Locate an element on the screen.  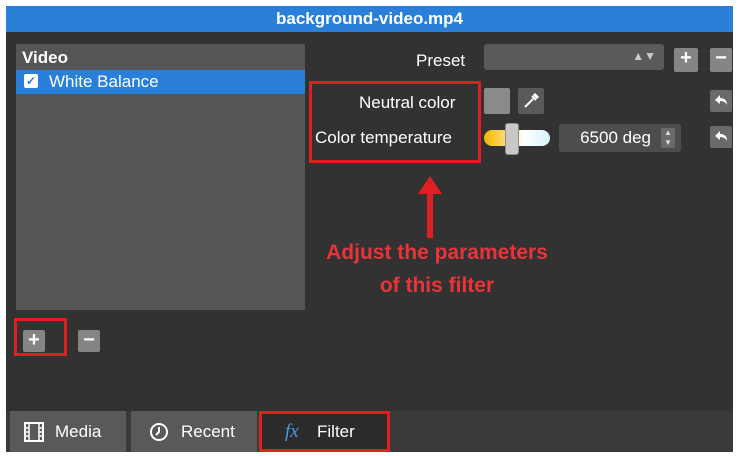
neutral-color-reset-button is located at coordinates (721, 101).